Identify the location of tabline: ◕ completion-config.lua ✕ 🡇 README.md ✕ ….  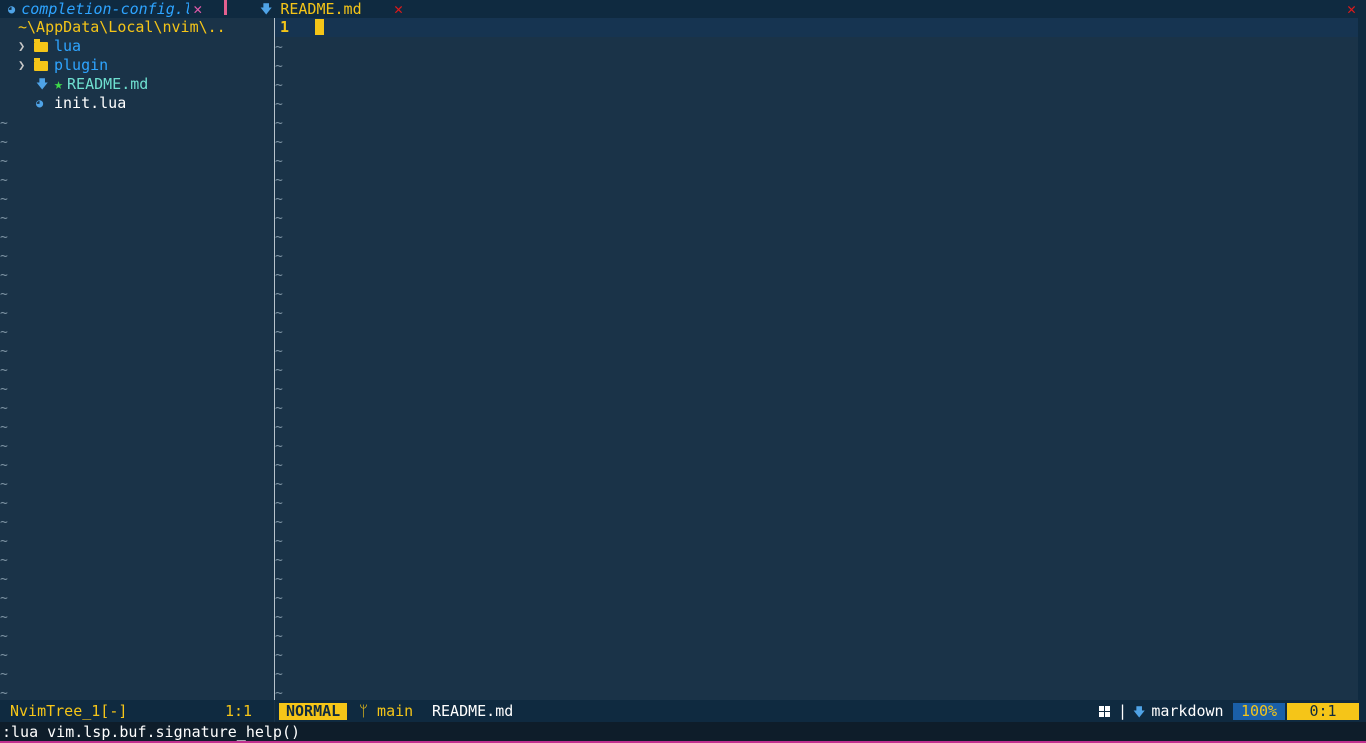
(683, 9).